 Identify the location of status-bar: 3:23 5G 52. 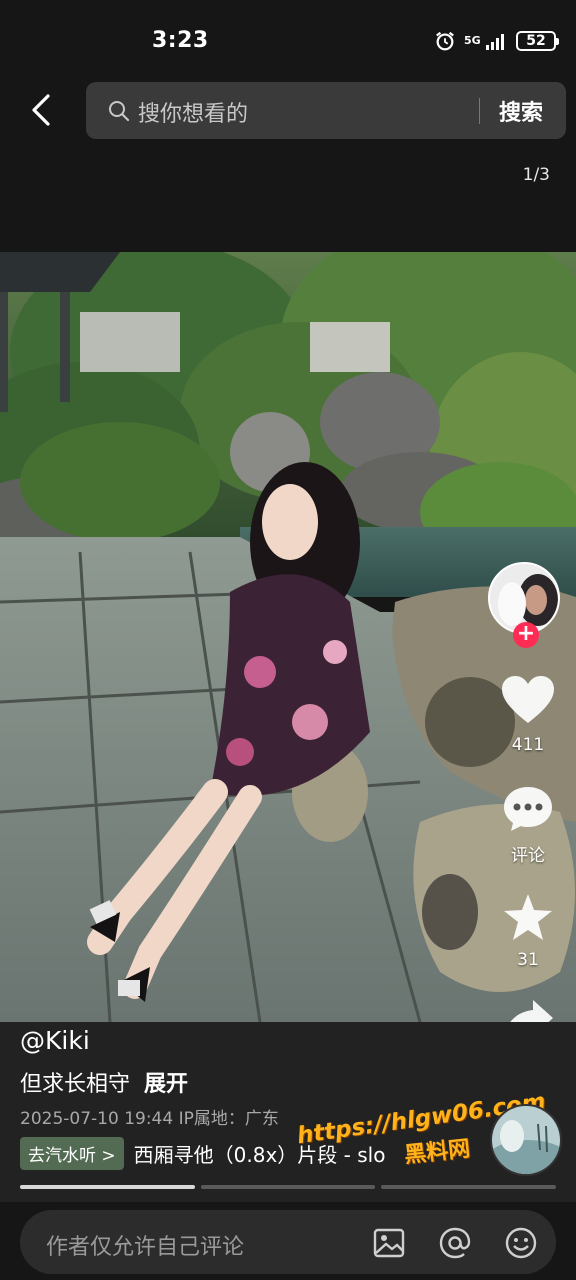
(288, 36).